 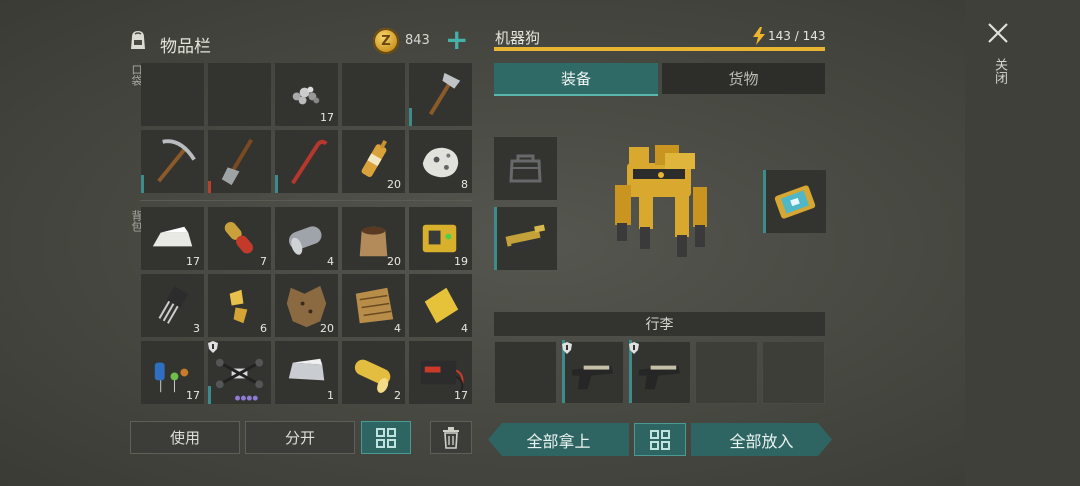 I want to click on item-count: 7, so click(x=263, y=261).